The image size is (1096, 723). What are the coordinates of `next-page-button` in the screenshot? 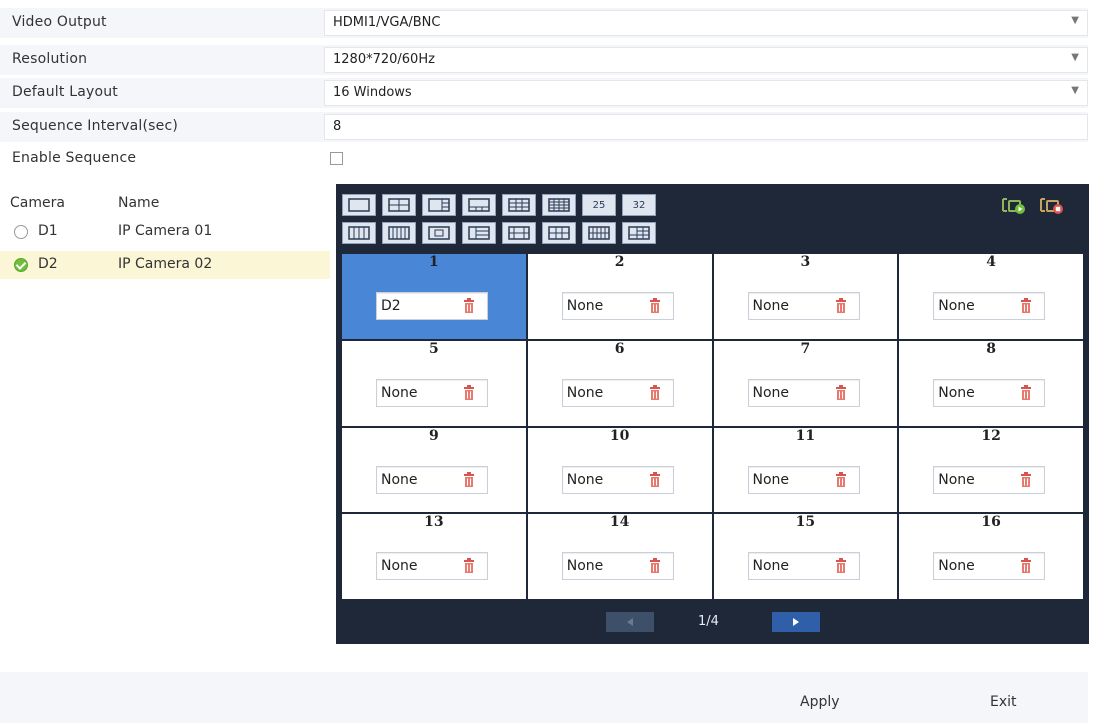 It's located at (796, 622).